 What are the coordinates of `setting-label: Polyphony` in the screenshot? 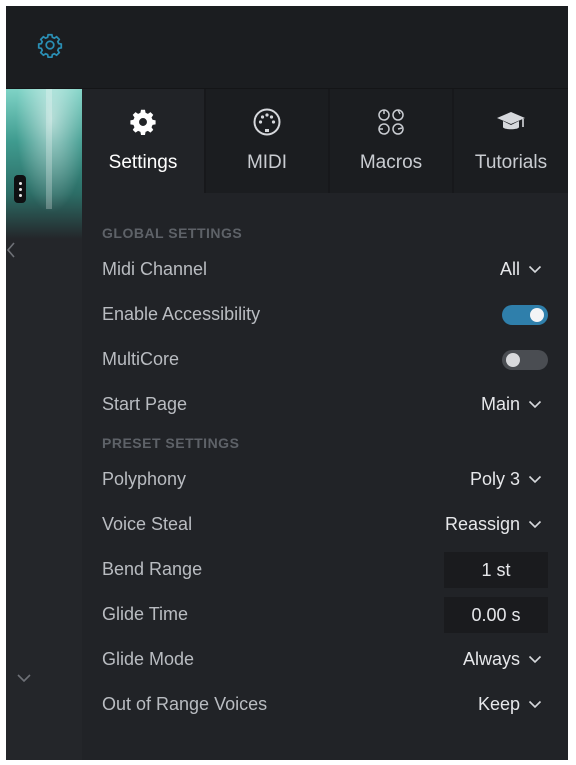 It's located at (144, 479).